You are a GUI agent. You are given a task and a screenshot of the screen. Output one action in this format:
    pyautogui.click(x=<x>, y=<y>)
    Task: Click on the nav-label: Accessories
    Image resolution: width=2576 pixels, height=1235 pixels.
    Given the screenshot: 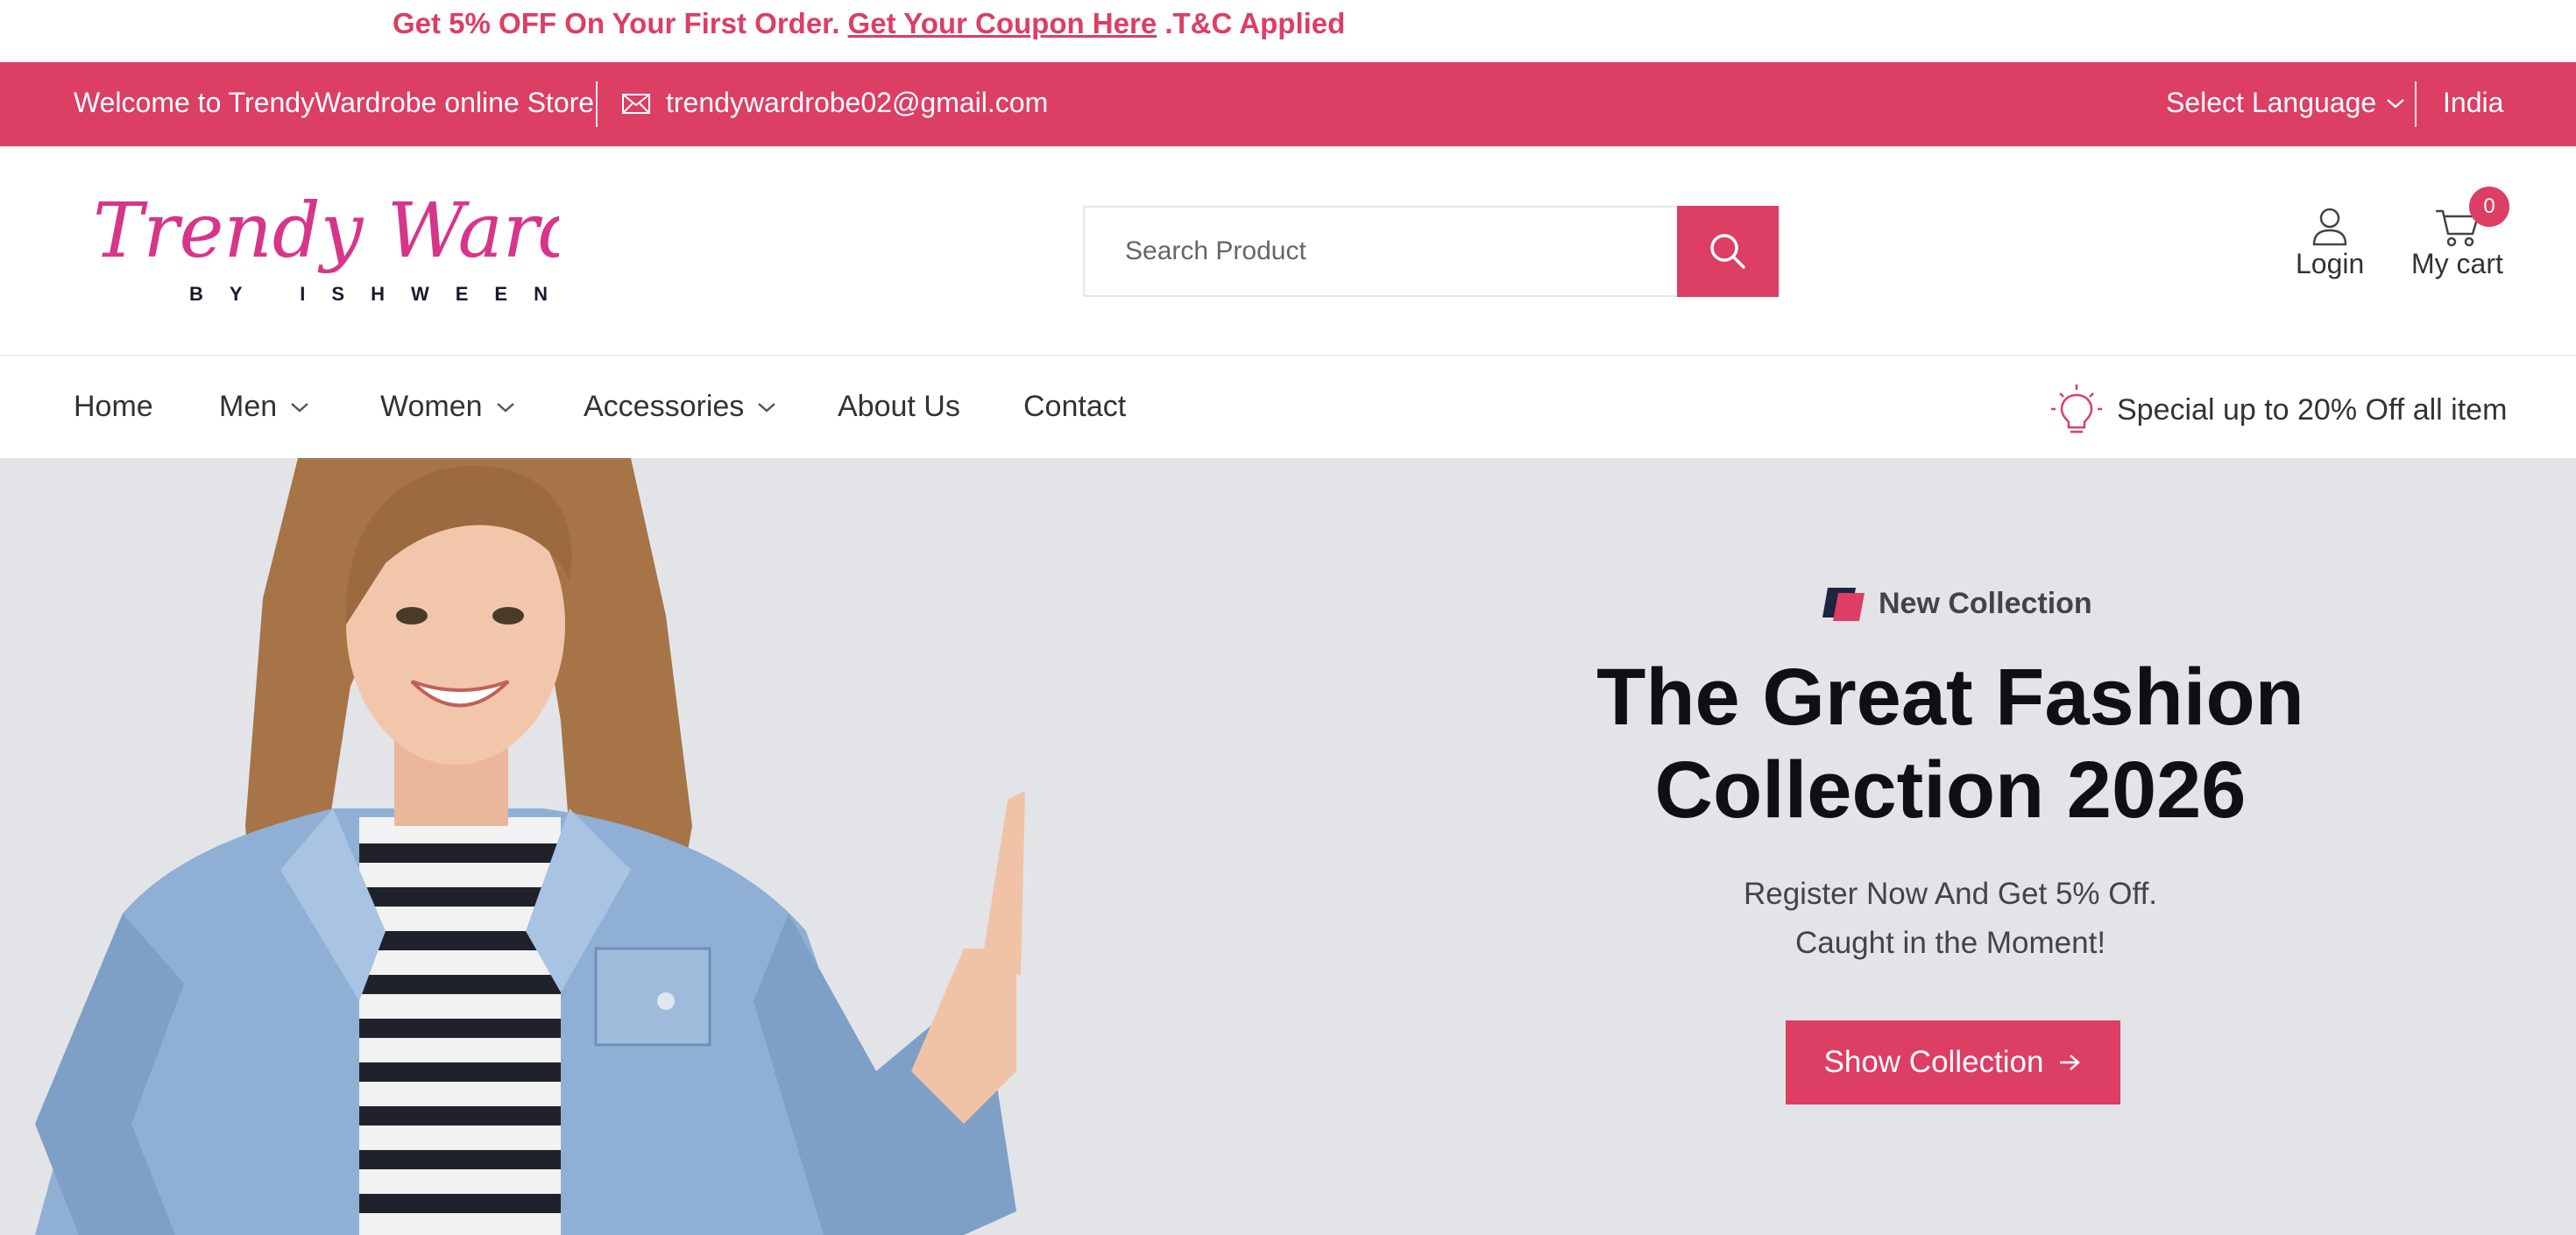 What is the action you would take?
    pyautogui.click(x=664, y=406)
    